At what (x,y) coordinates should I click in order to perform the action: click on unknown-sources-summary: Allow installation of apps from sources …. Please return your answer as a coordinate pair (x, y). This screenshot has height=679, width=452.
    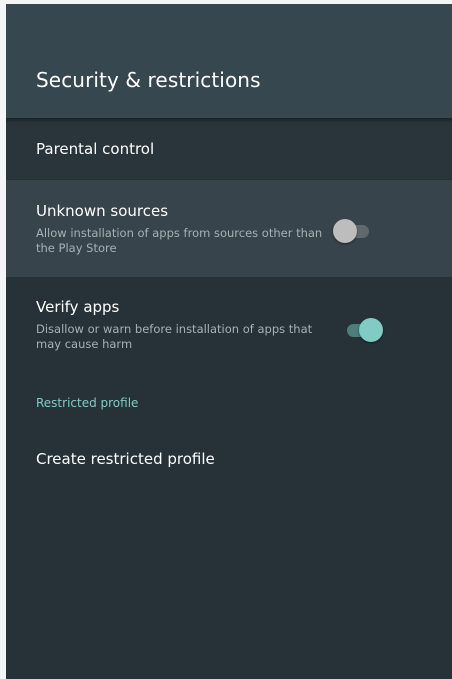
    Looking at the image, I should click on (179, 240).